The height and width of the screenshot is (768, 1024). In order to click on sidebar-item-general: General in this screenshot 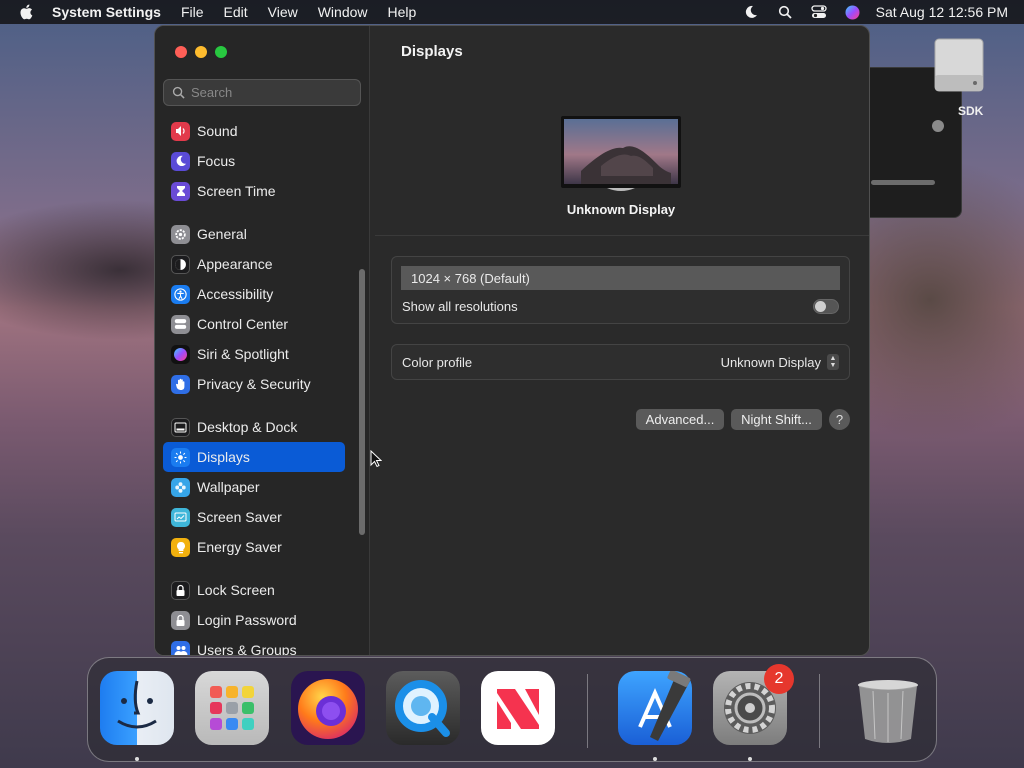, I will do `click(254, 234)`.